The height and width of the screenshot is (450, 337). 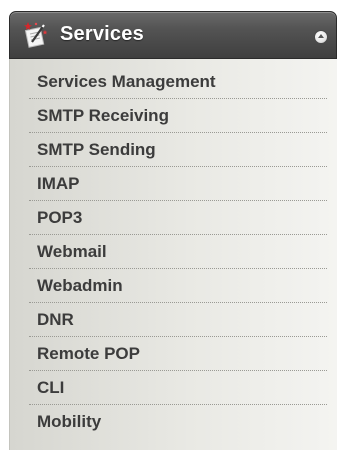 What do you see at coordinates (321, 37) in the screenshot?
I see `collapse-up-icon` at bounding box center [321, 37].